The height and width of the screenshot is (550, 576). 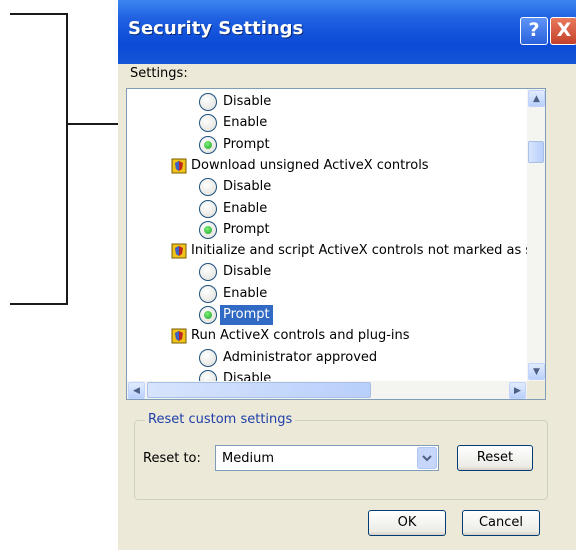 I want to click on reset-to-value: Medium, so click(x=248, y=458).